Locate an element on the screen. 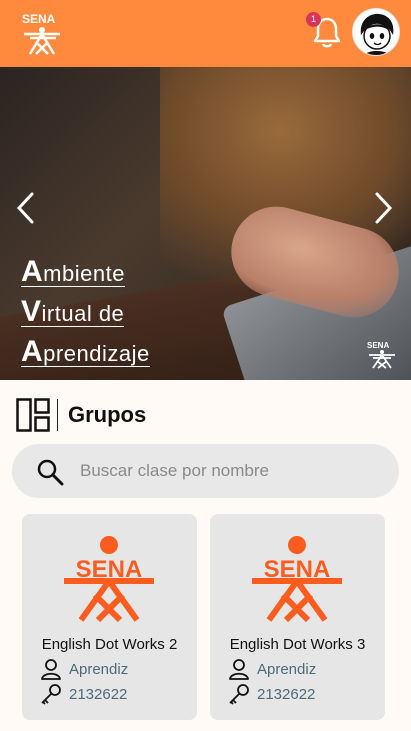 The image size is (411, 731). banner-line-2-cap: V is located at coordinates (31, 311).